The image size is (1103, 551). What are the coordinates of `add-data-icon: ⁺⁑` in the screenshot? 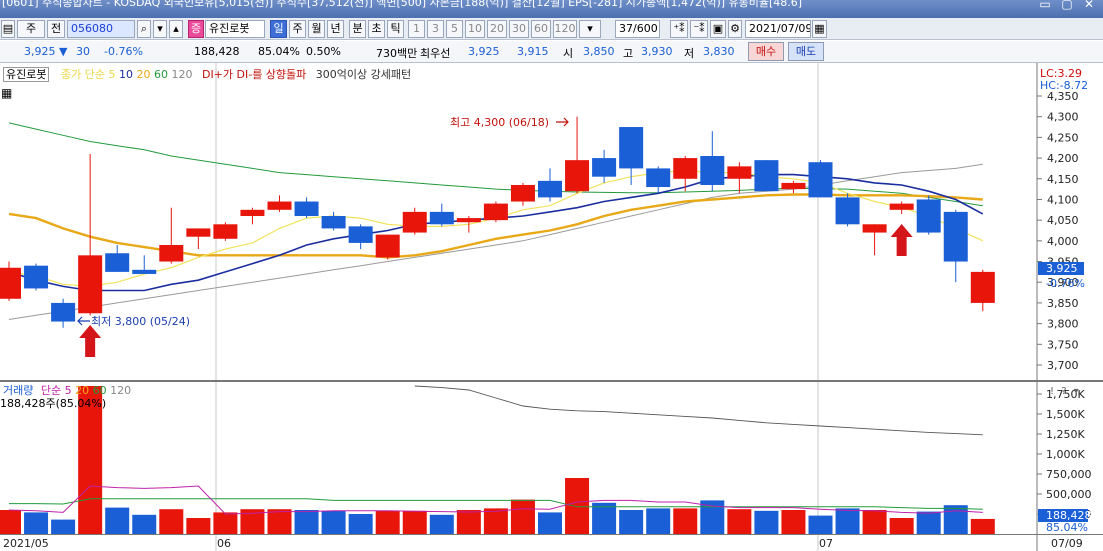 It's located at (679, 29).